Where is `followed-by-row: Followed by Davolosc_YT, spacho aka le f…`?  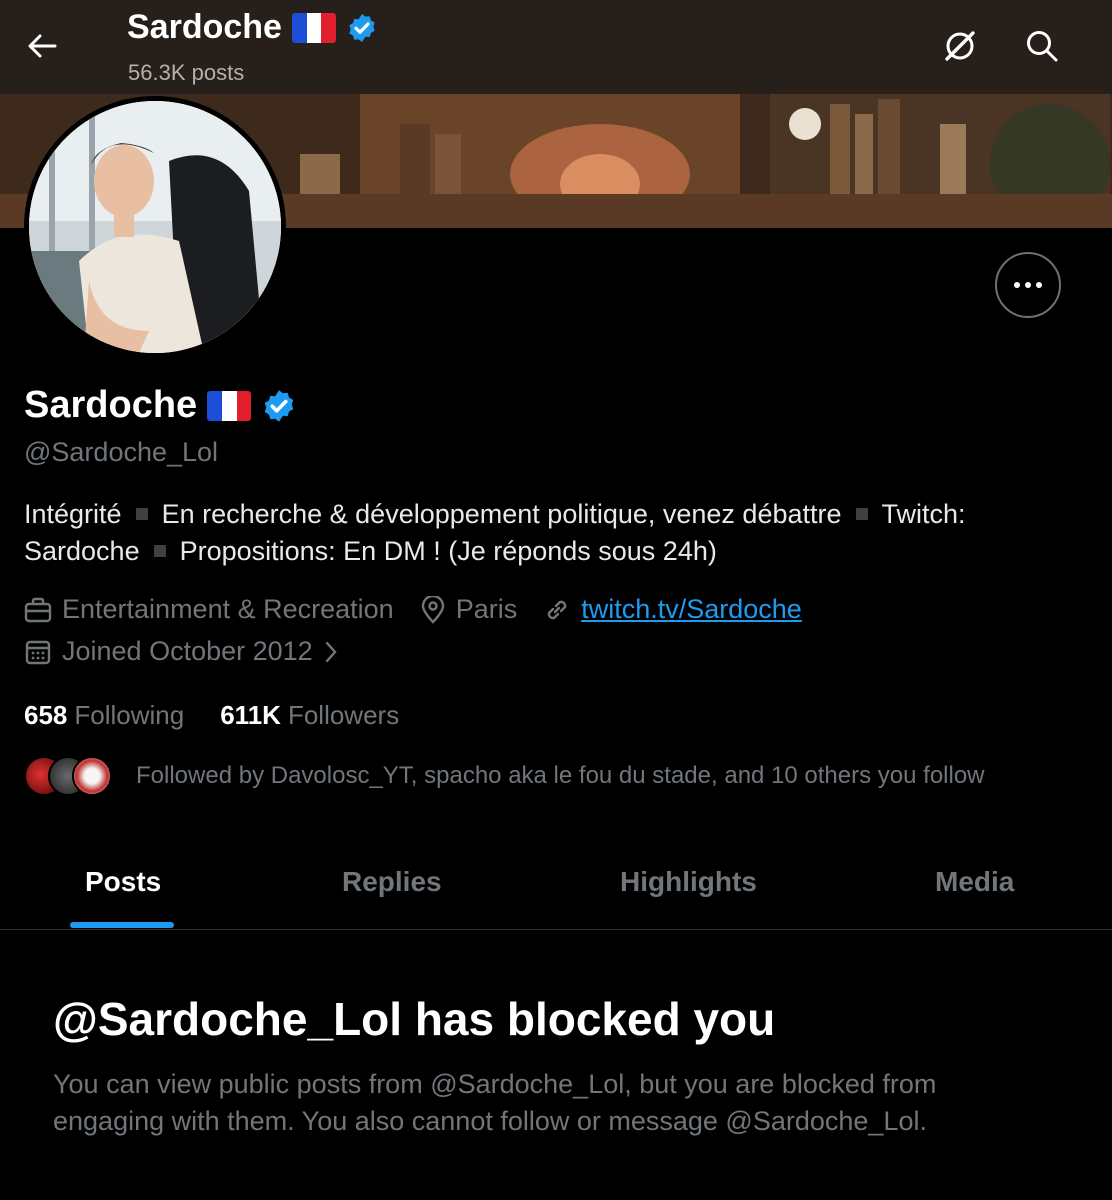
followed-by-row: Followed by Davolosc_YT, spacho aka le f… is located at coordinates (504, 776).